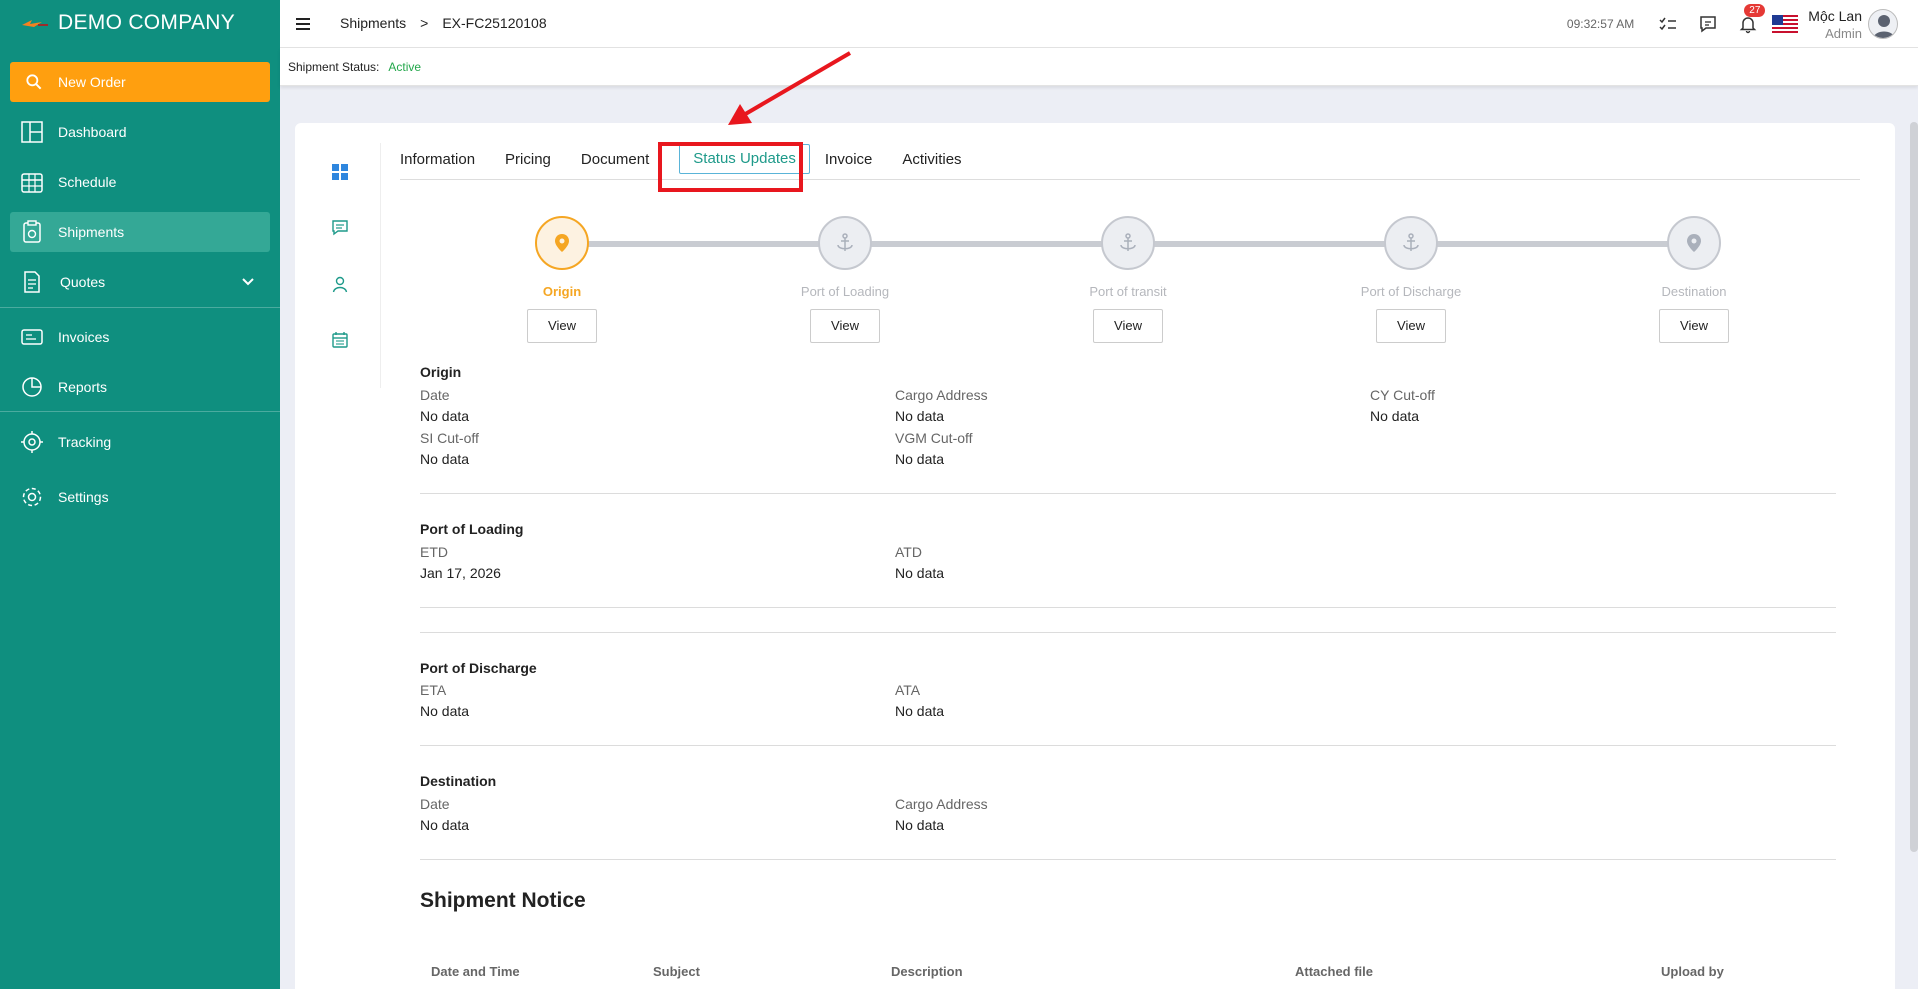  Describe the element at coordinates (1395, 416) in the screenshot. I see `origin-cy-cutoff-value: No data` at that location.